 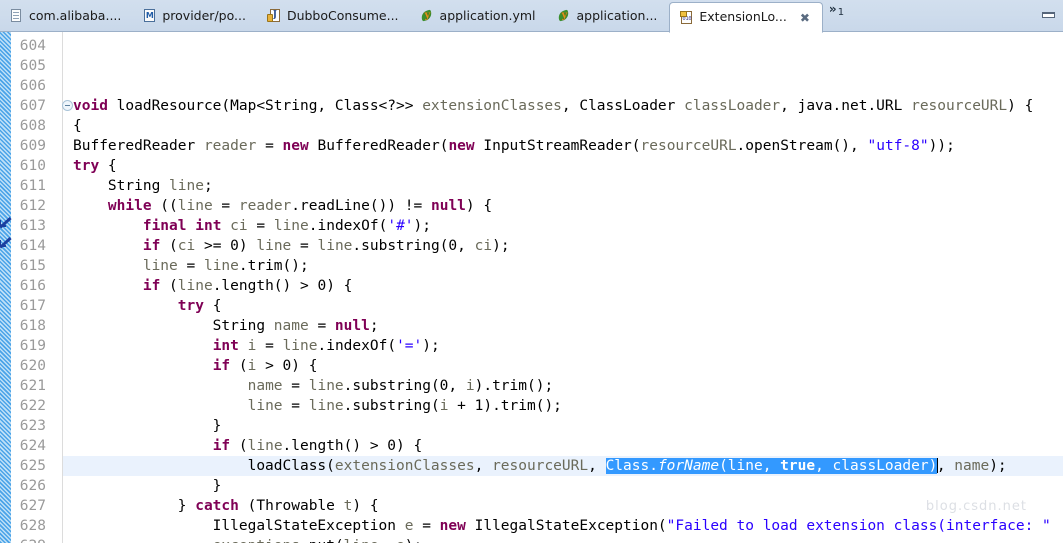 What do you see at coordinates (746, 17) in the screenshot?
I see `editor-tab-5: ExtensionLo... ✖` at bounding box center [746, 17].